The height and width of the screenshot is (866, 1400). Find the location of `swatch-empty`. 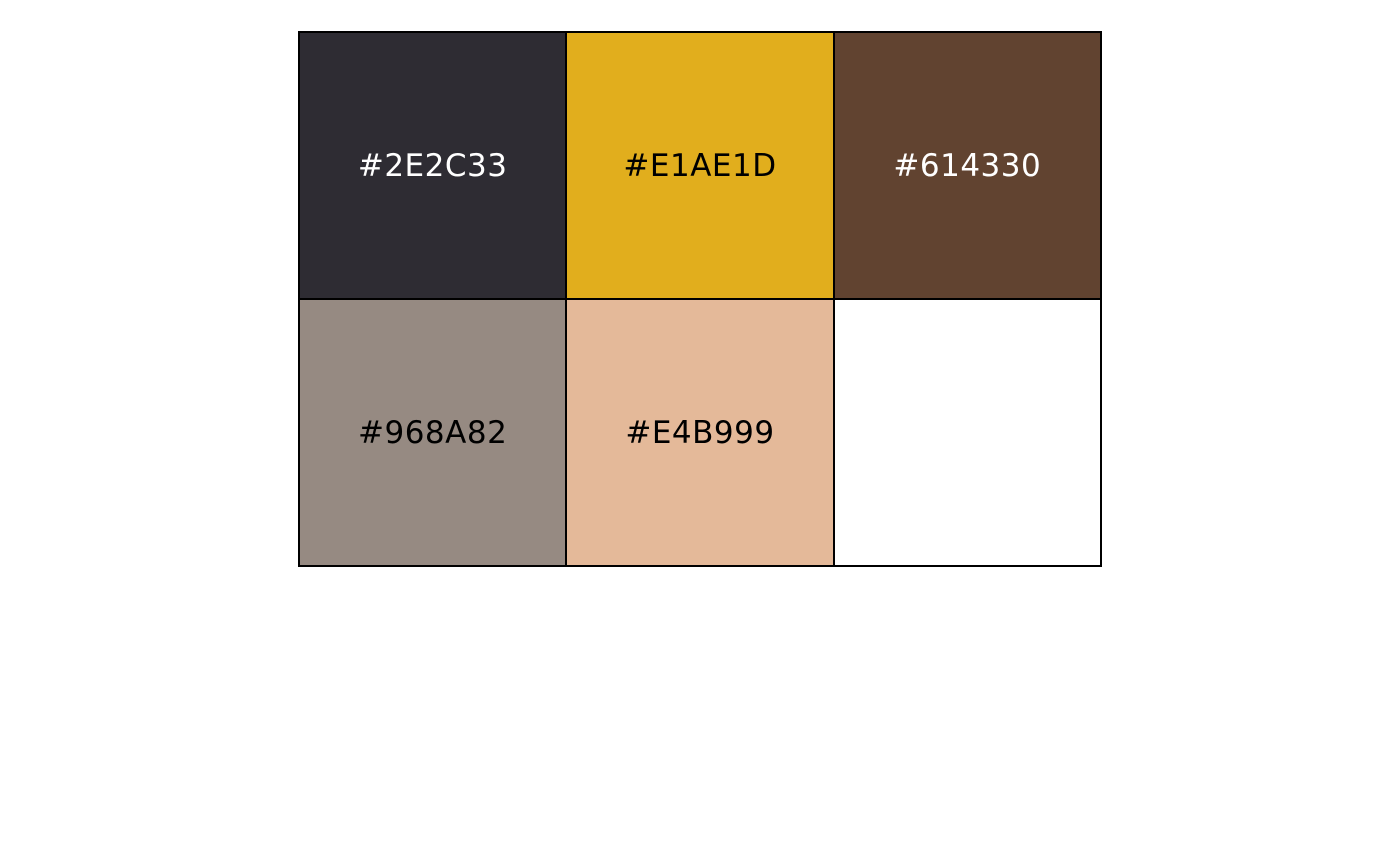

swatch-empty is located at coordinates (968, 433).